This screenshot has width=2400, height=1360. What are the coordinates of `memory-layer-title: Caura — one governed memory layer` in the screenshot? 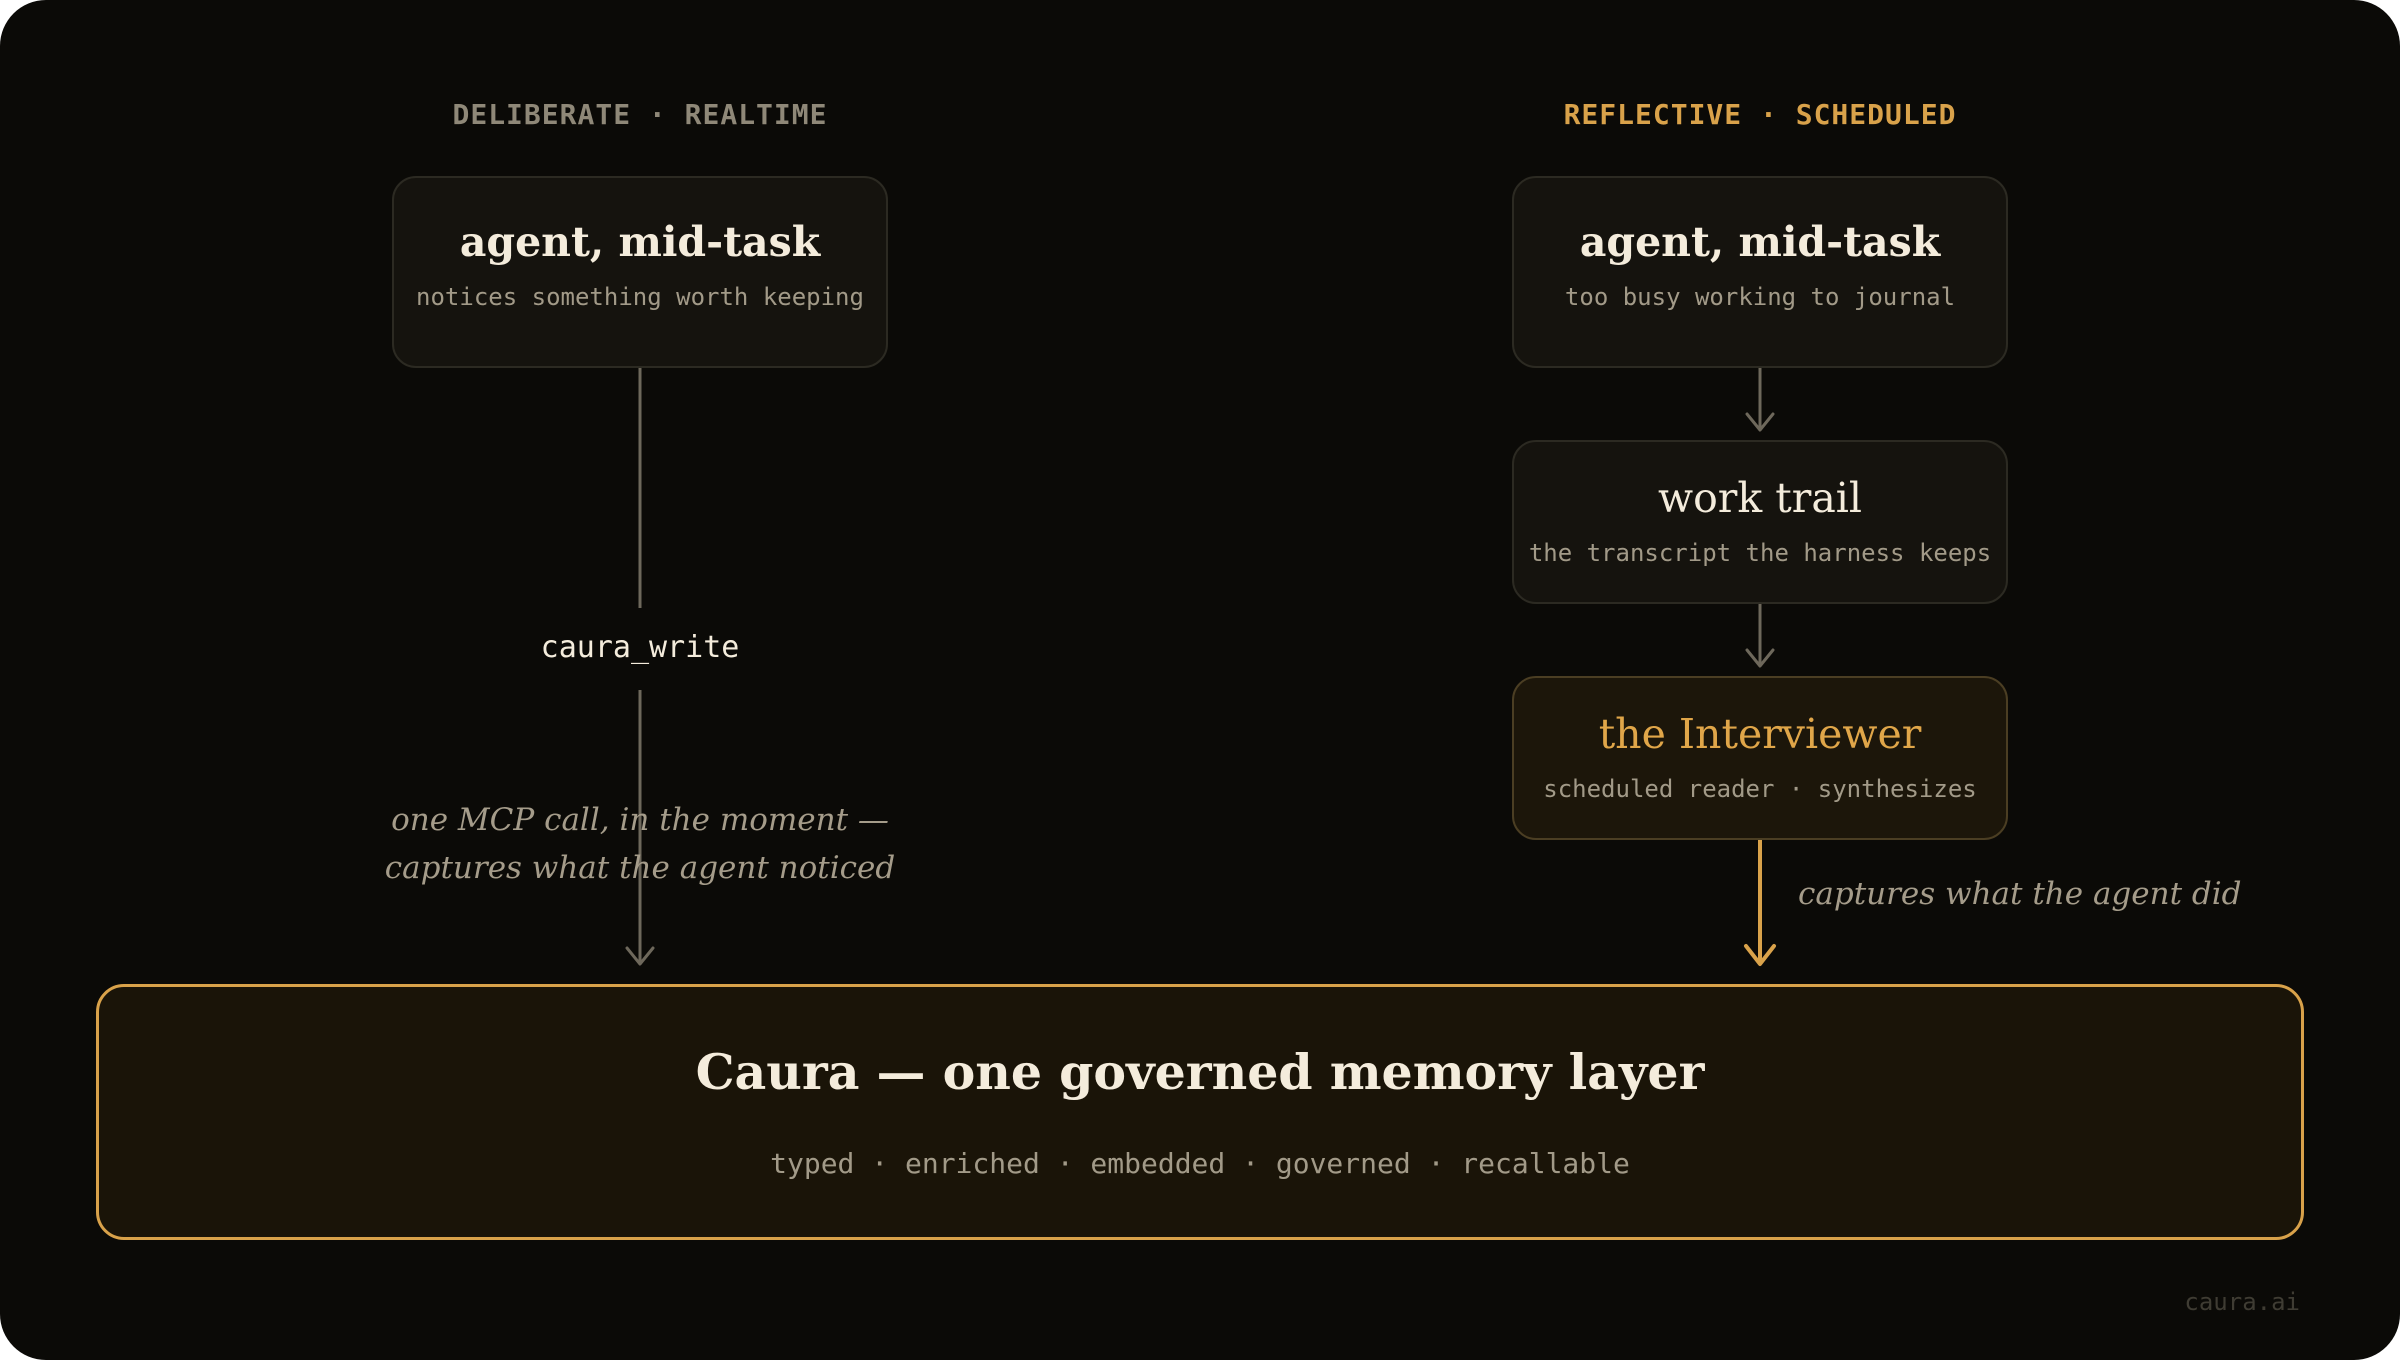 It's located at (1200, 1072).